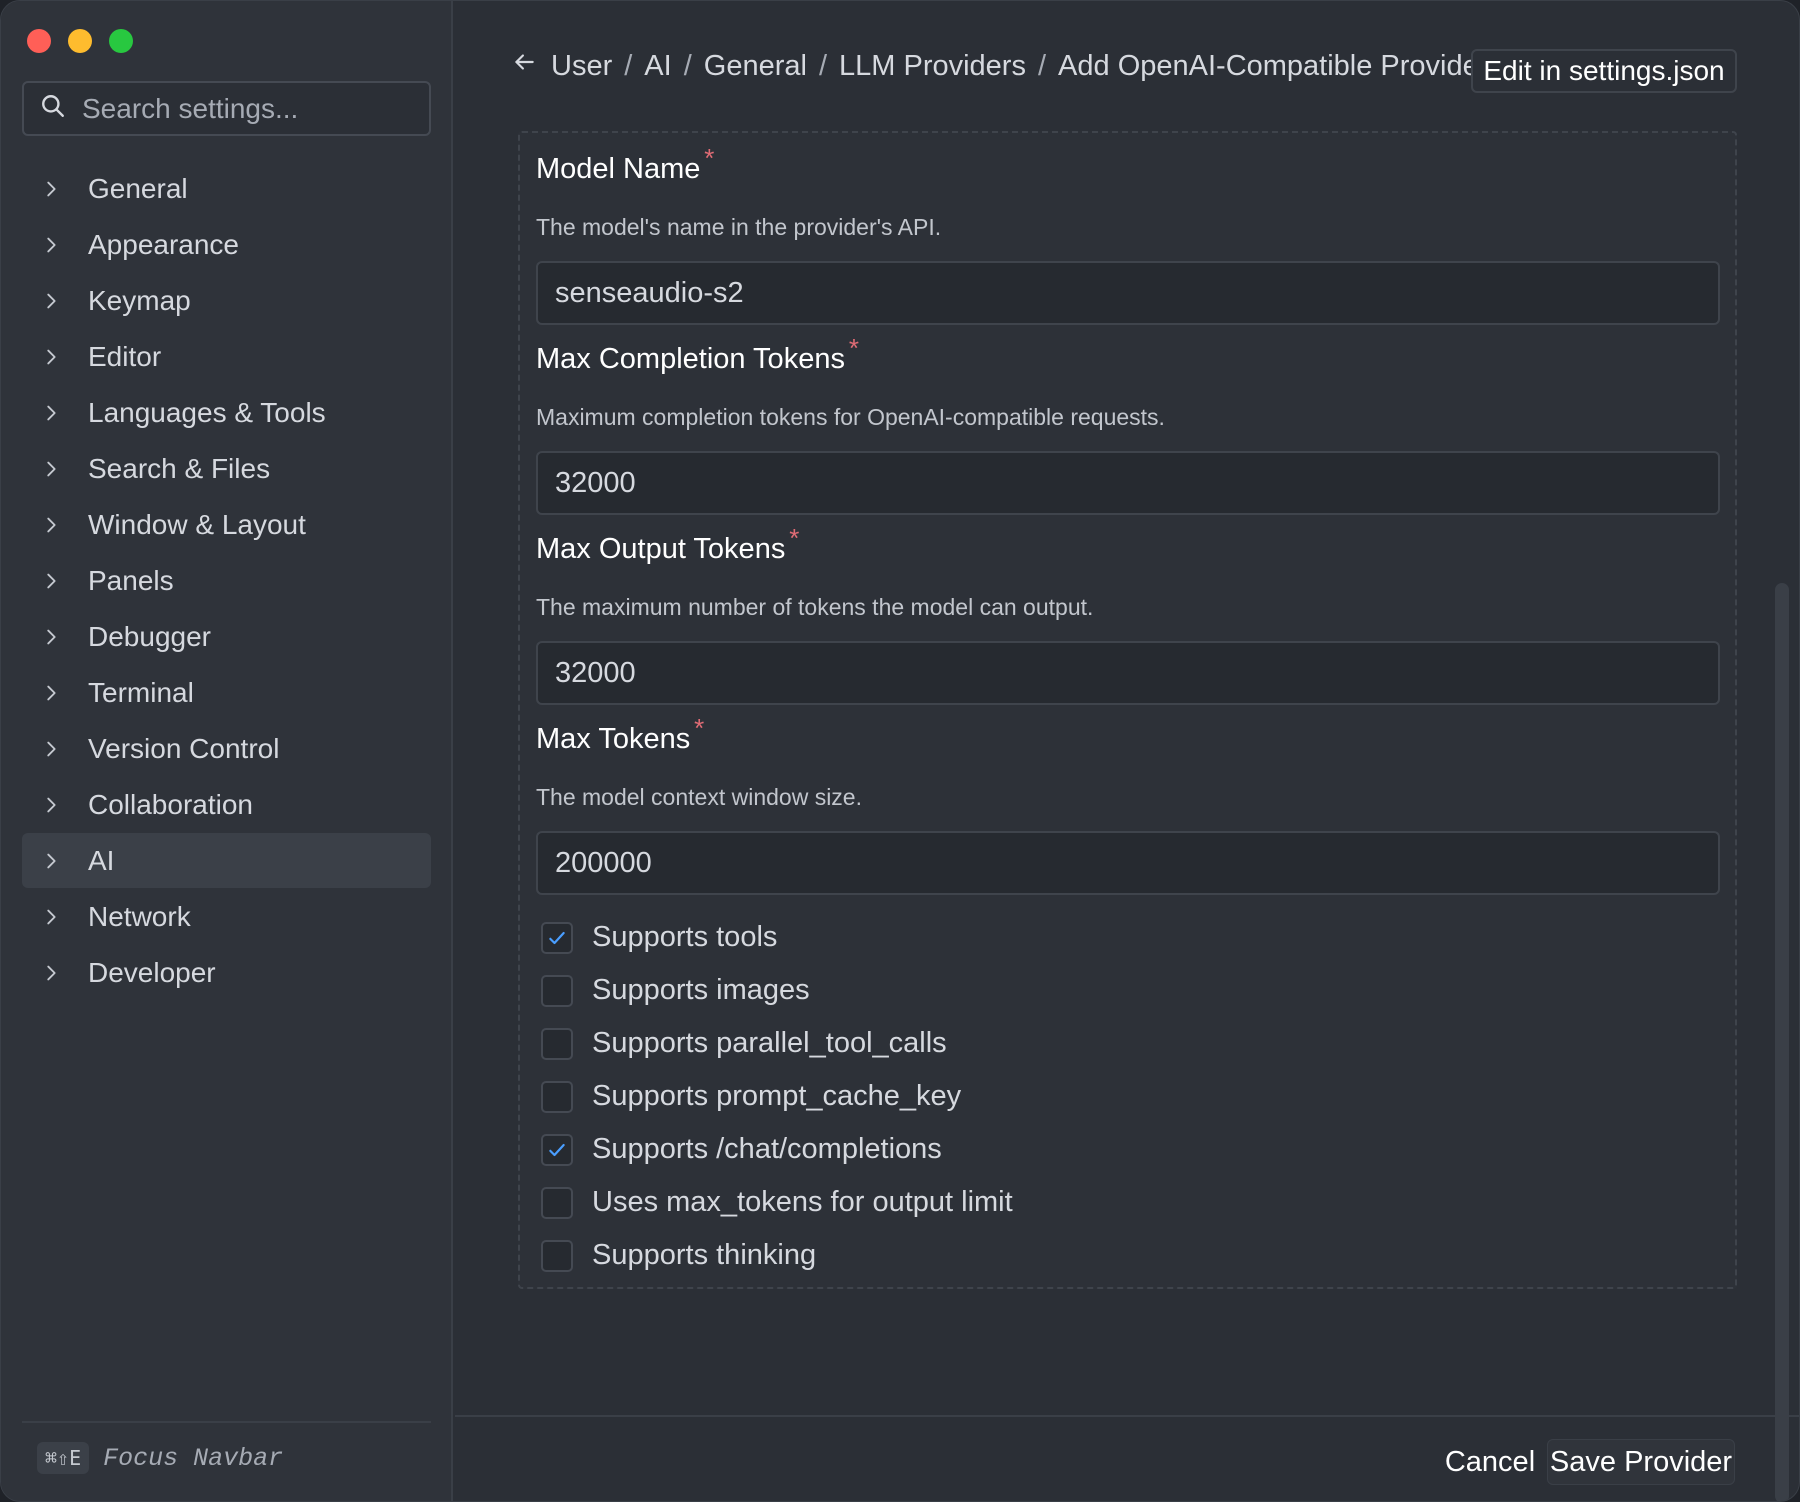  I want to click on zoom-window-button, so click(121, 41).